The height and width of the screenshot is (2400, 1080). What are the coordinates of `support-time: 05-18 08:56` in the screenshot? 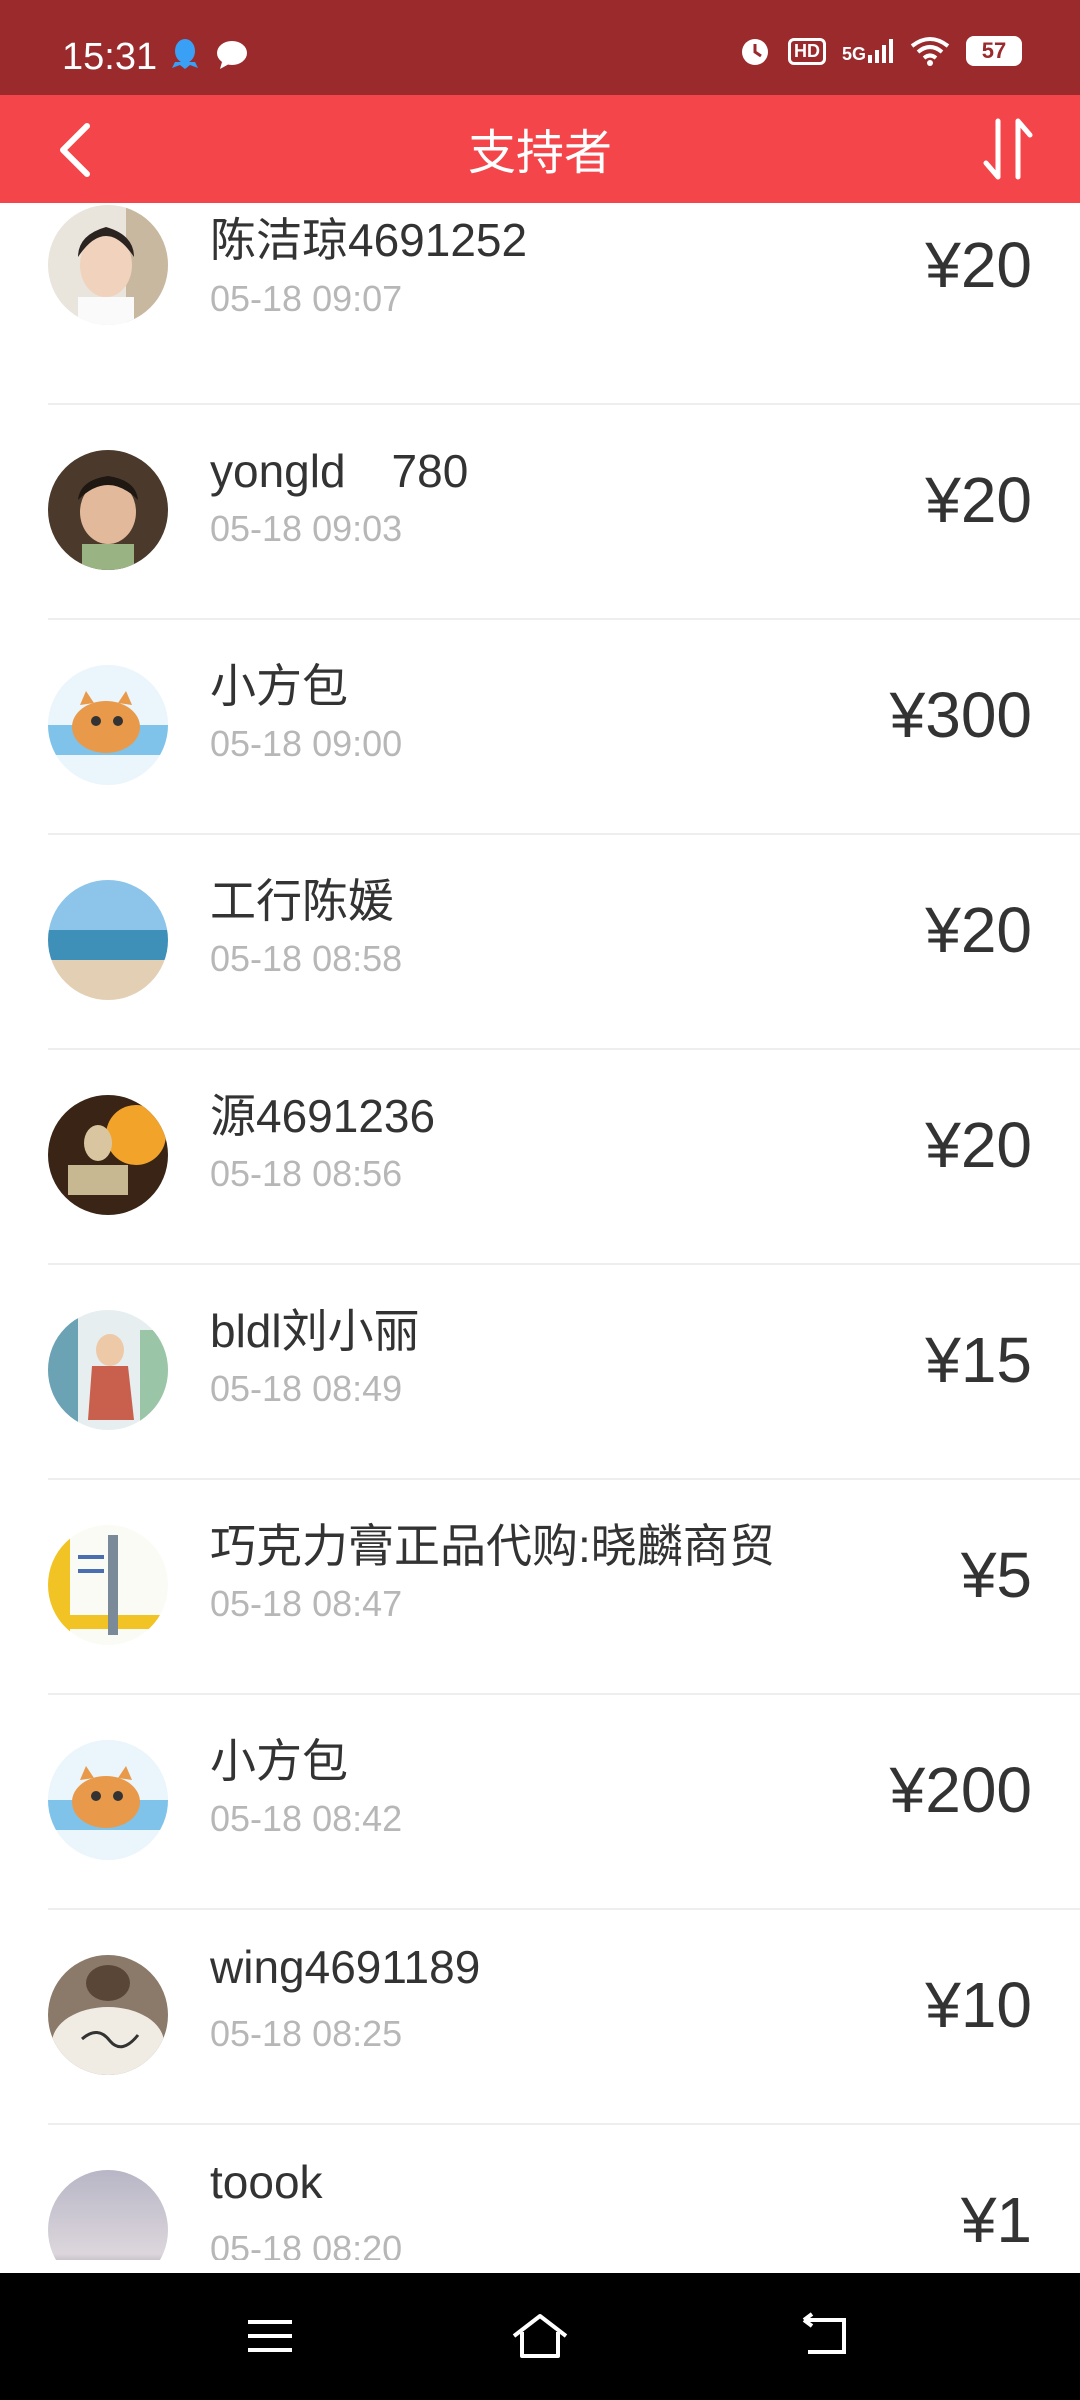 It's located at (306, 1173).